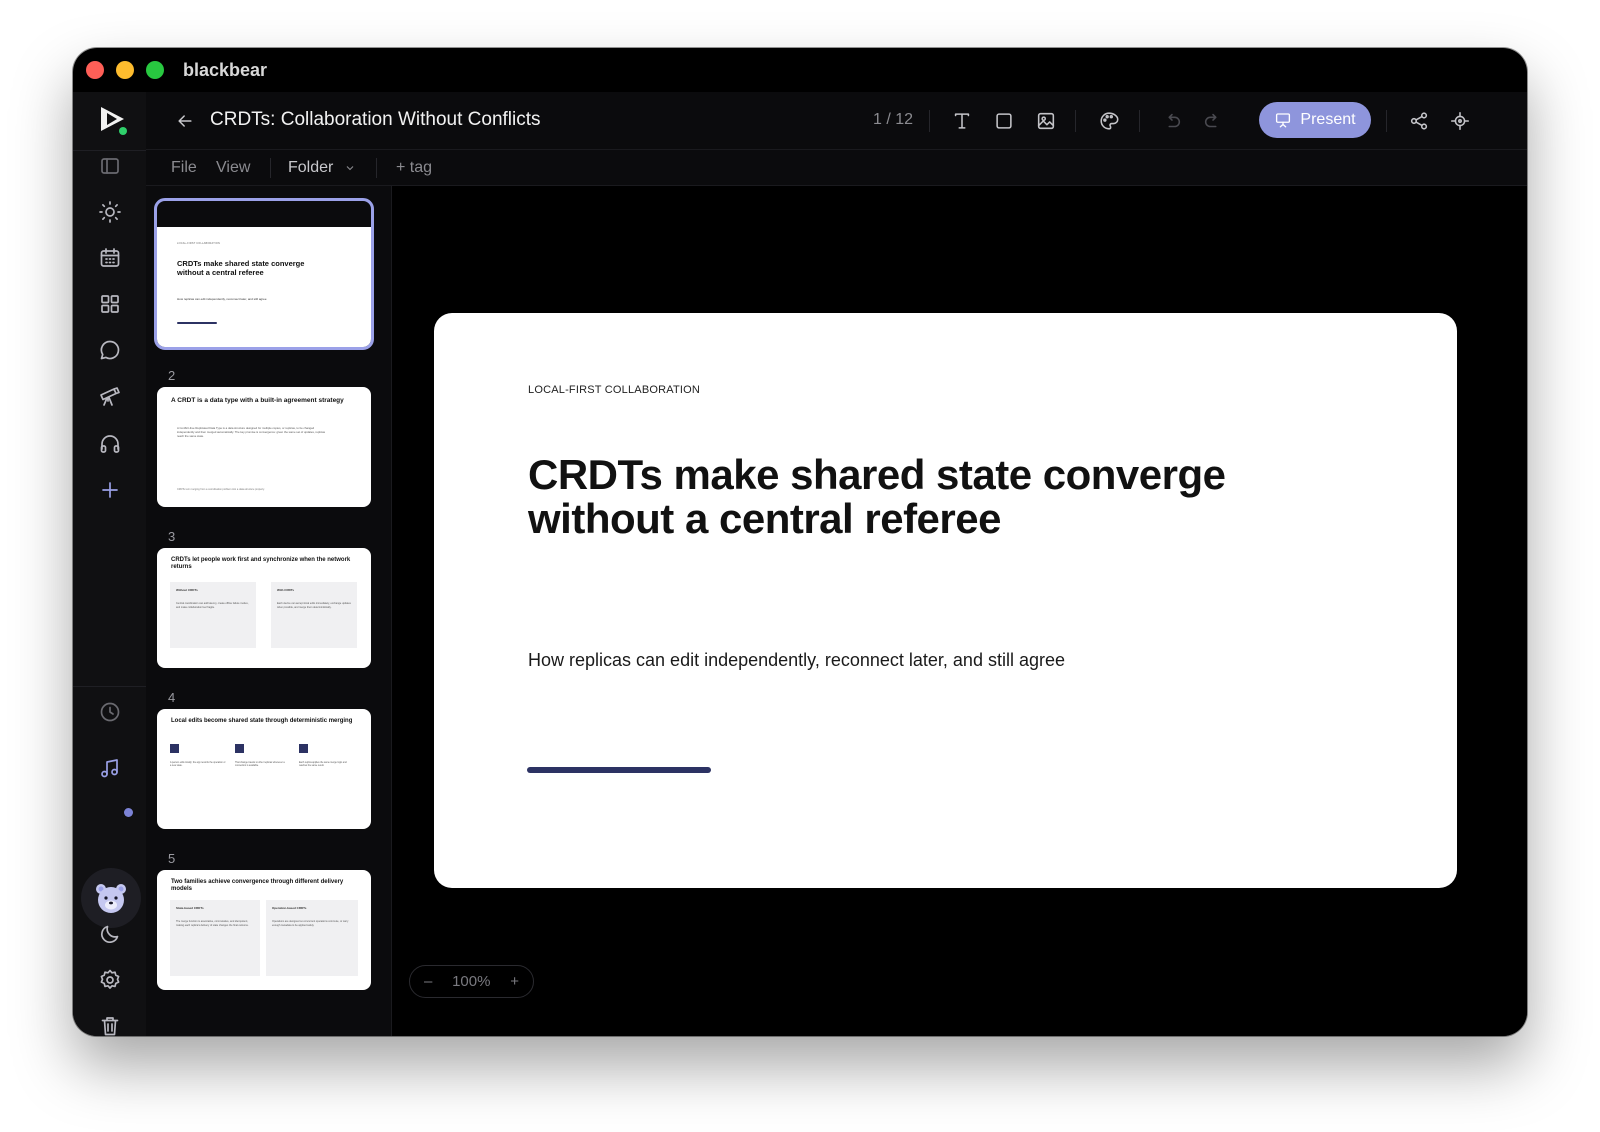 The image size is (1600, 1132). I want to click on music-notification-dot, so click(128, 812).